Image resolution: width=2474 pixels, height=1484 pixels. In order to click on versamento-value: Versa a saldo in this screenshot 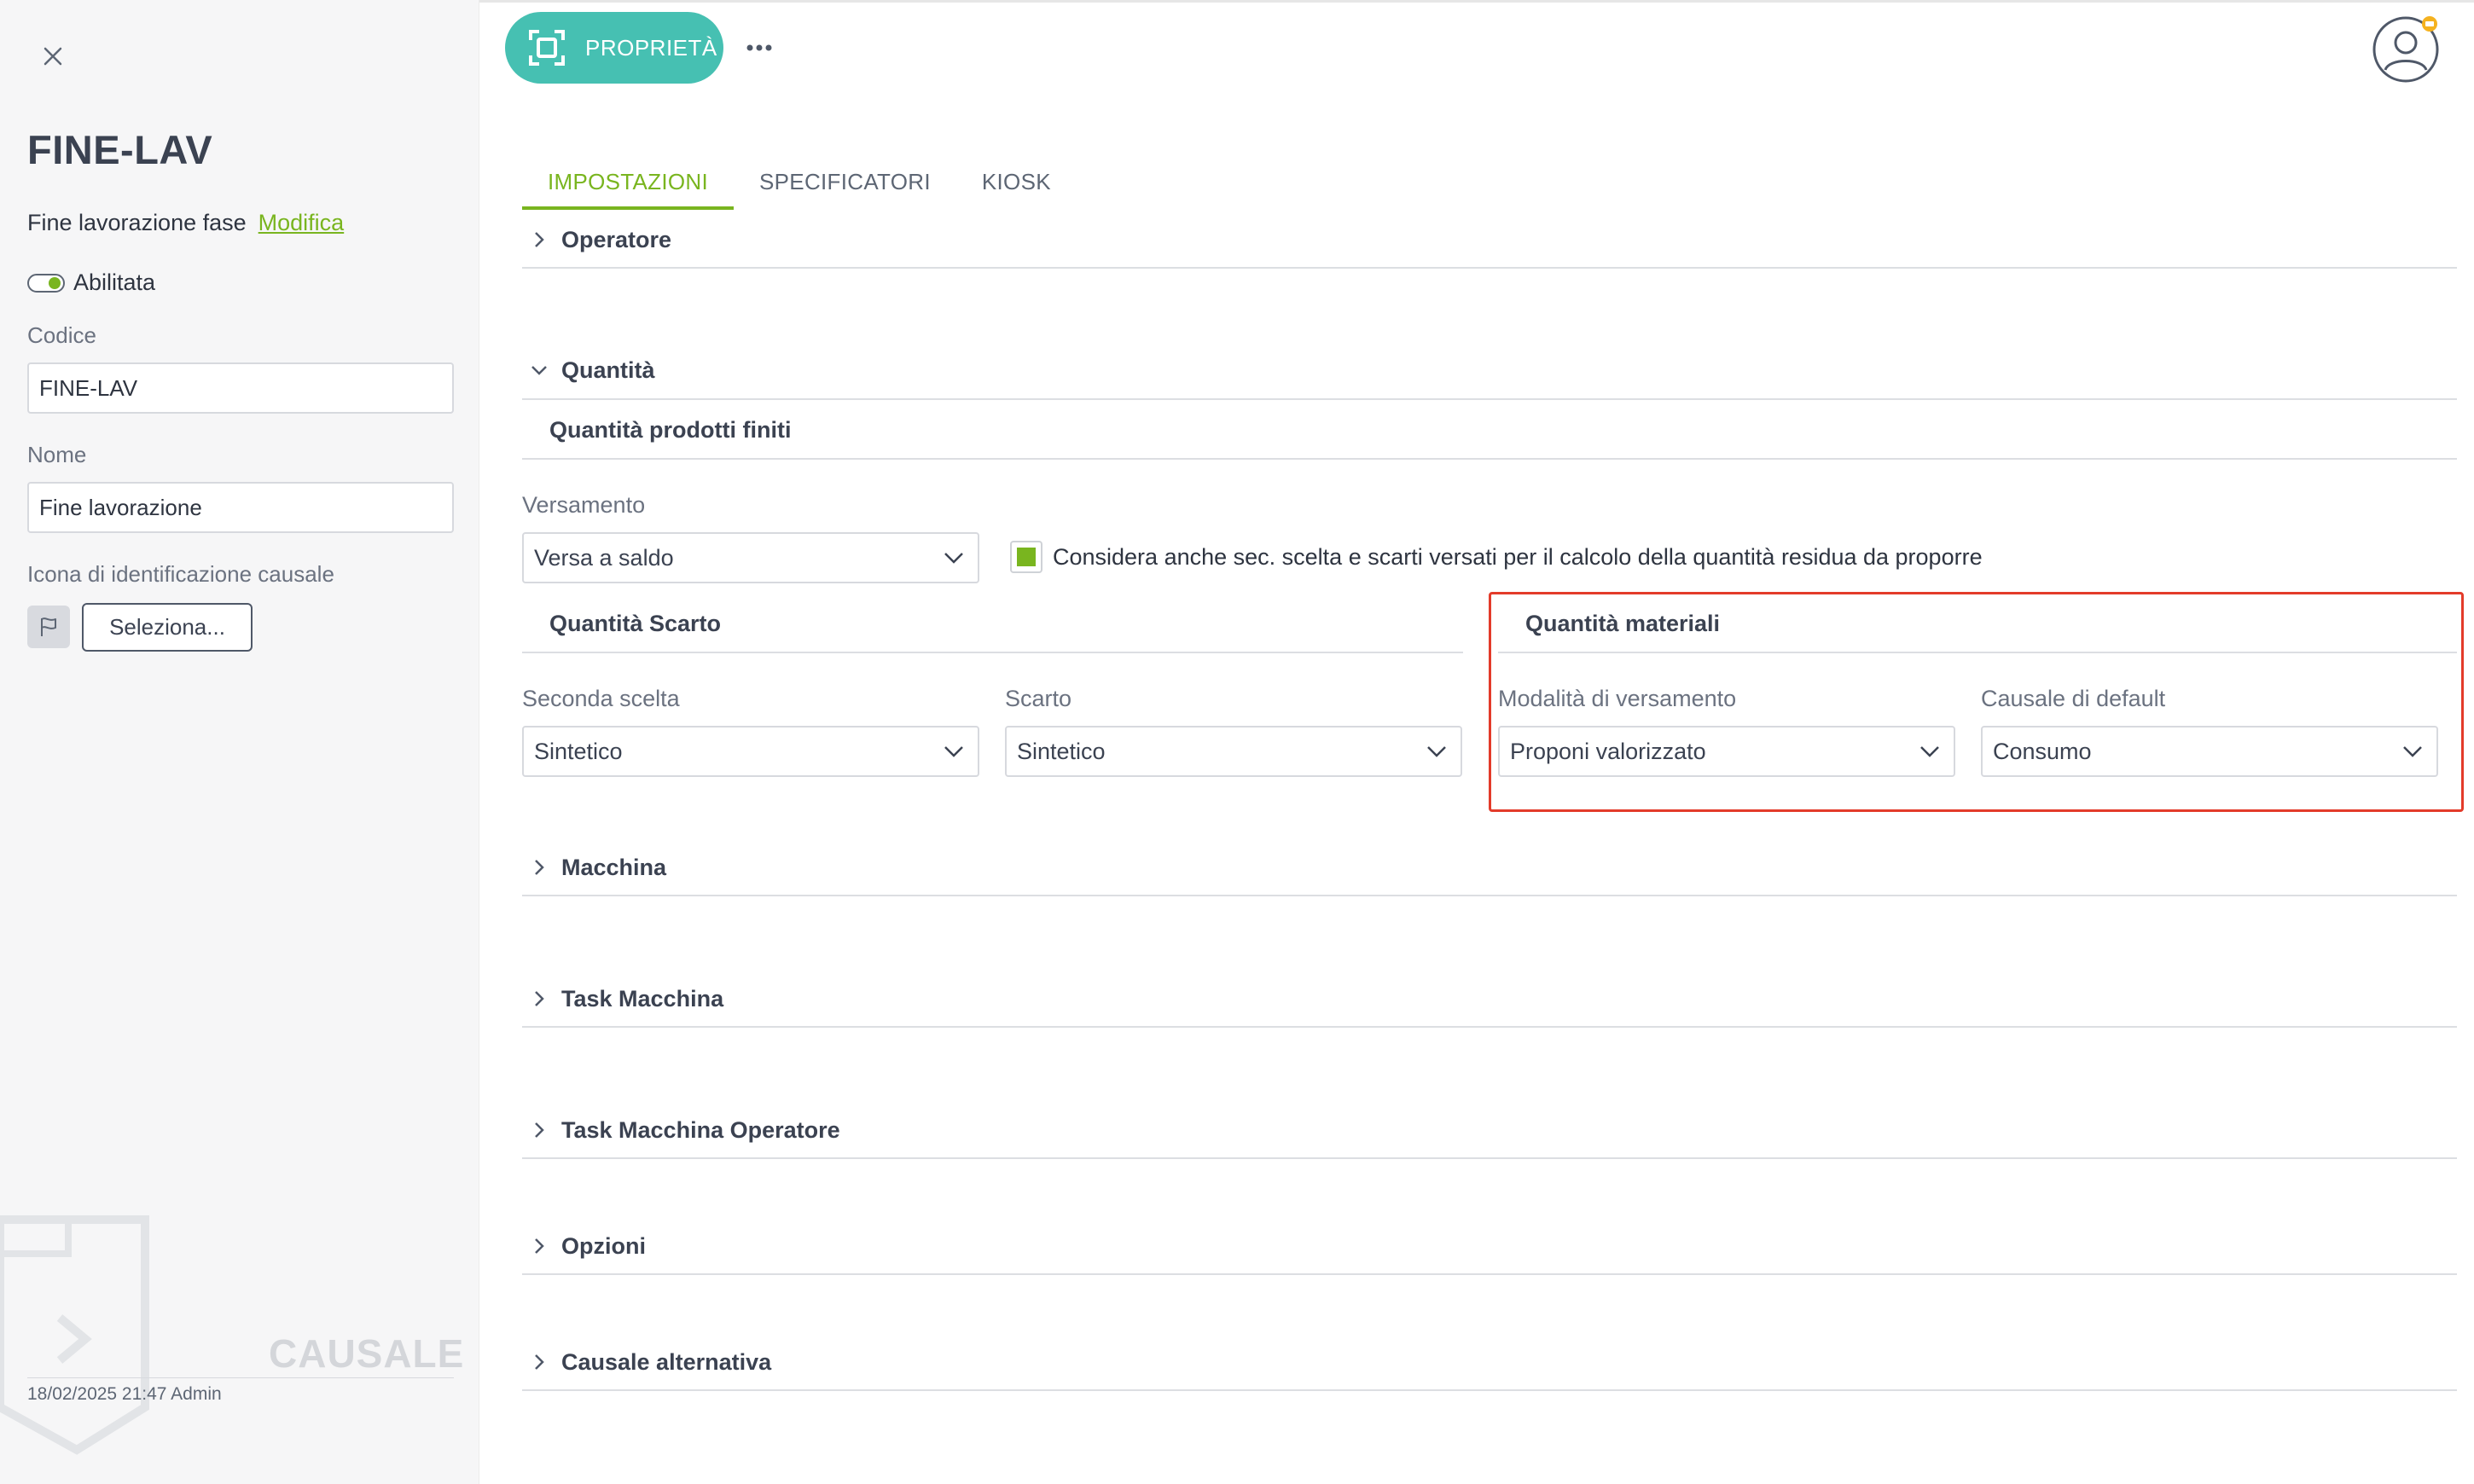, I will do `click(604, 557)`.